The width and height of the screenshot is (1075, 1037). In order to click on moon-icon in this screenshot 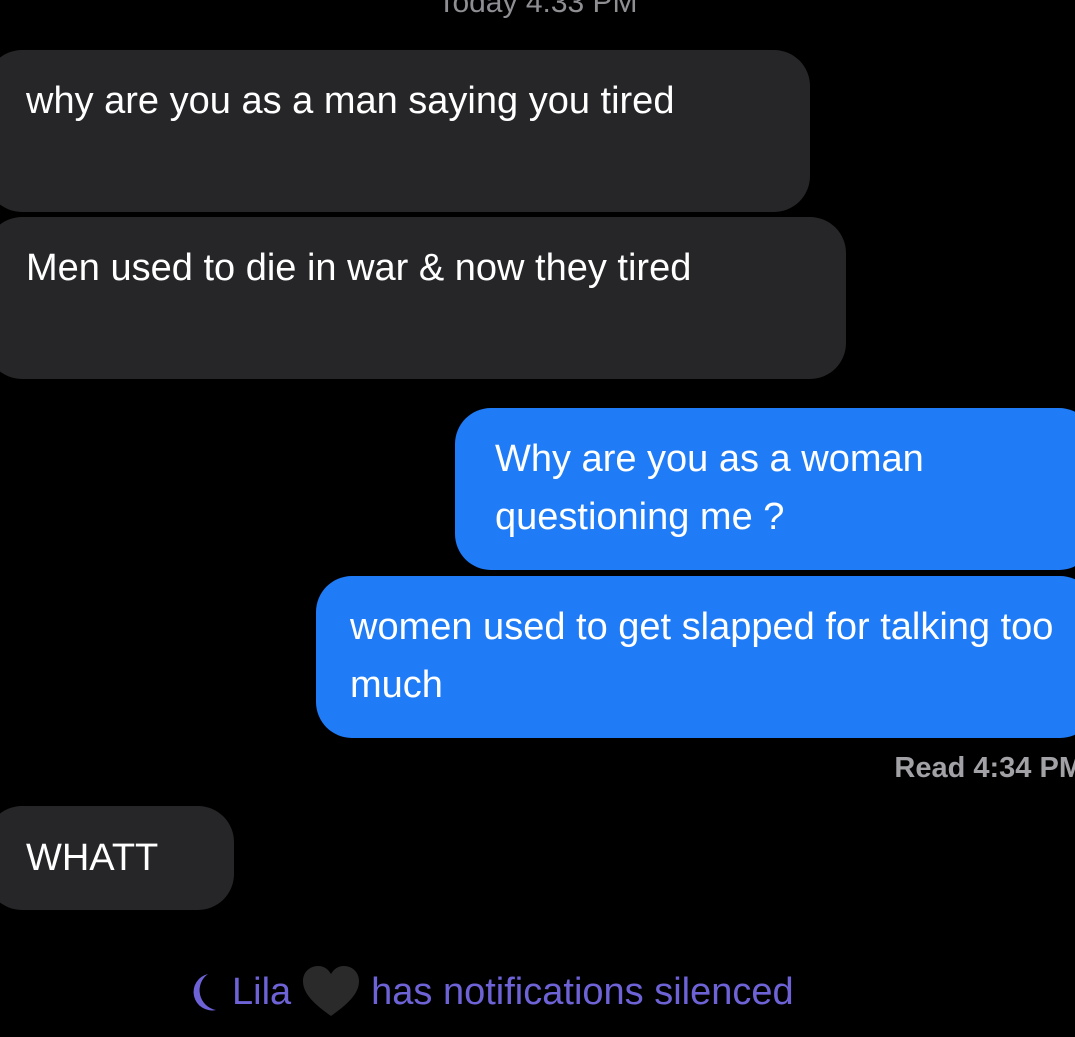, I will do `click(204, 992)`.